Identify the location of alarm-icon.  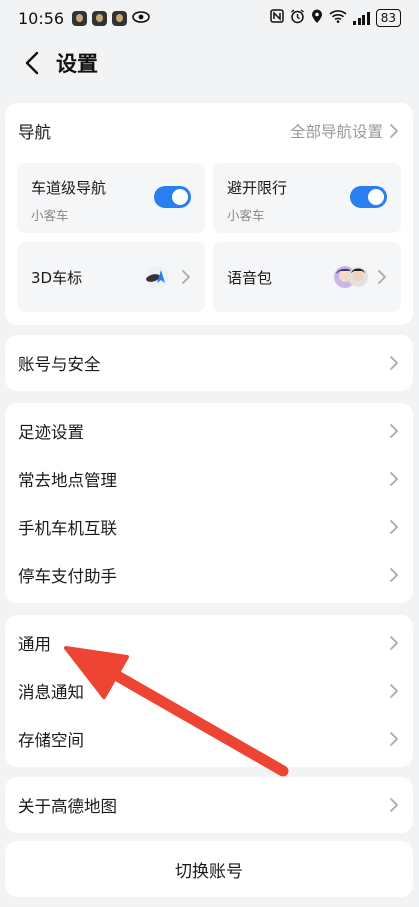
(297, 18).